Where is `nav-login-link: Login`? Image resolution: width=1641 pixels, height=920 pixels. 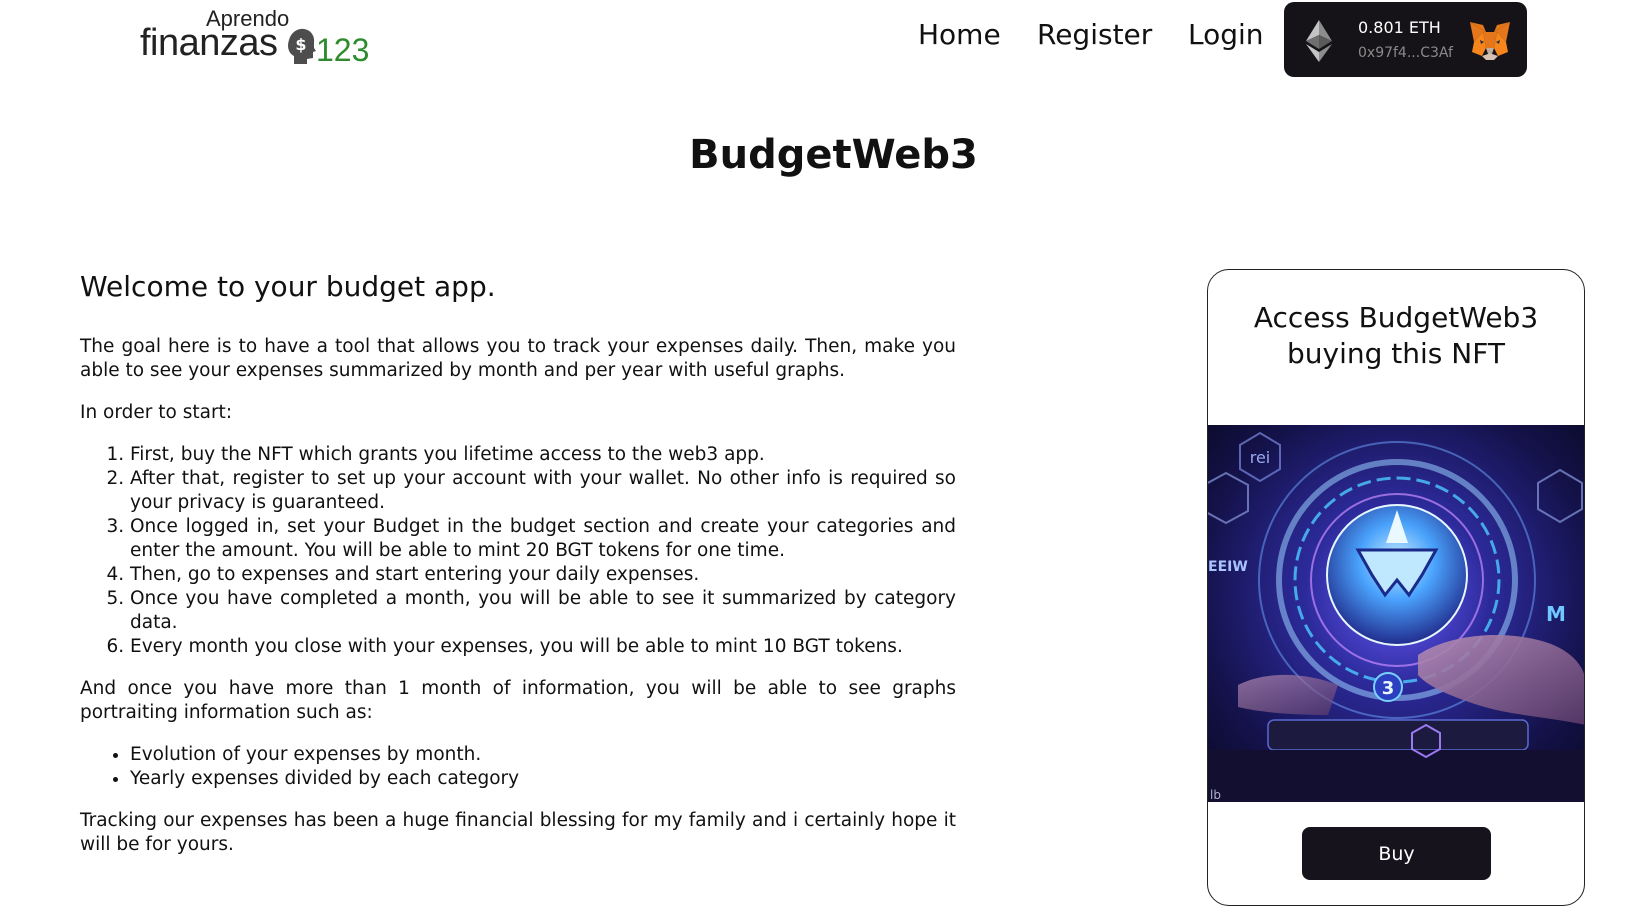 nav-login-link: Login is located at coordinates (1226, 34).